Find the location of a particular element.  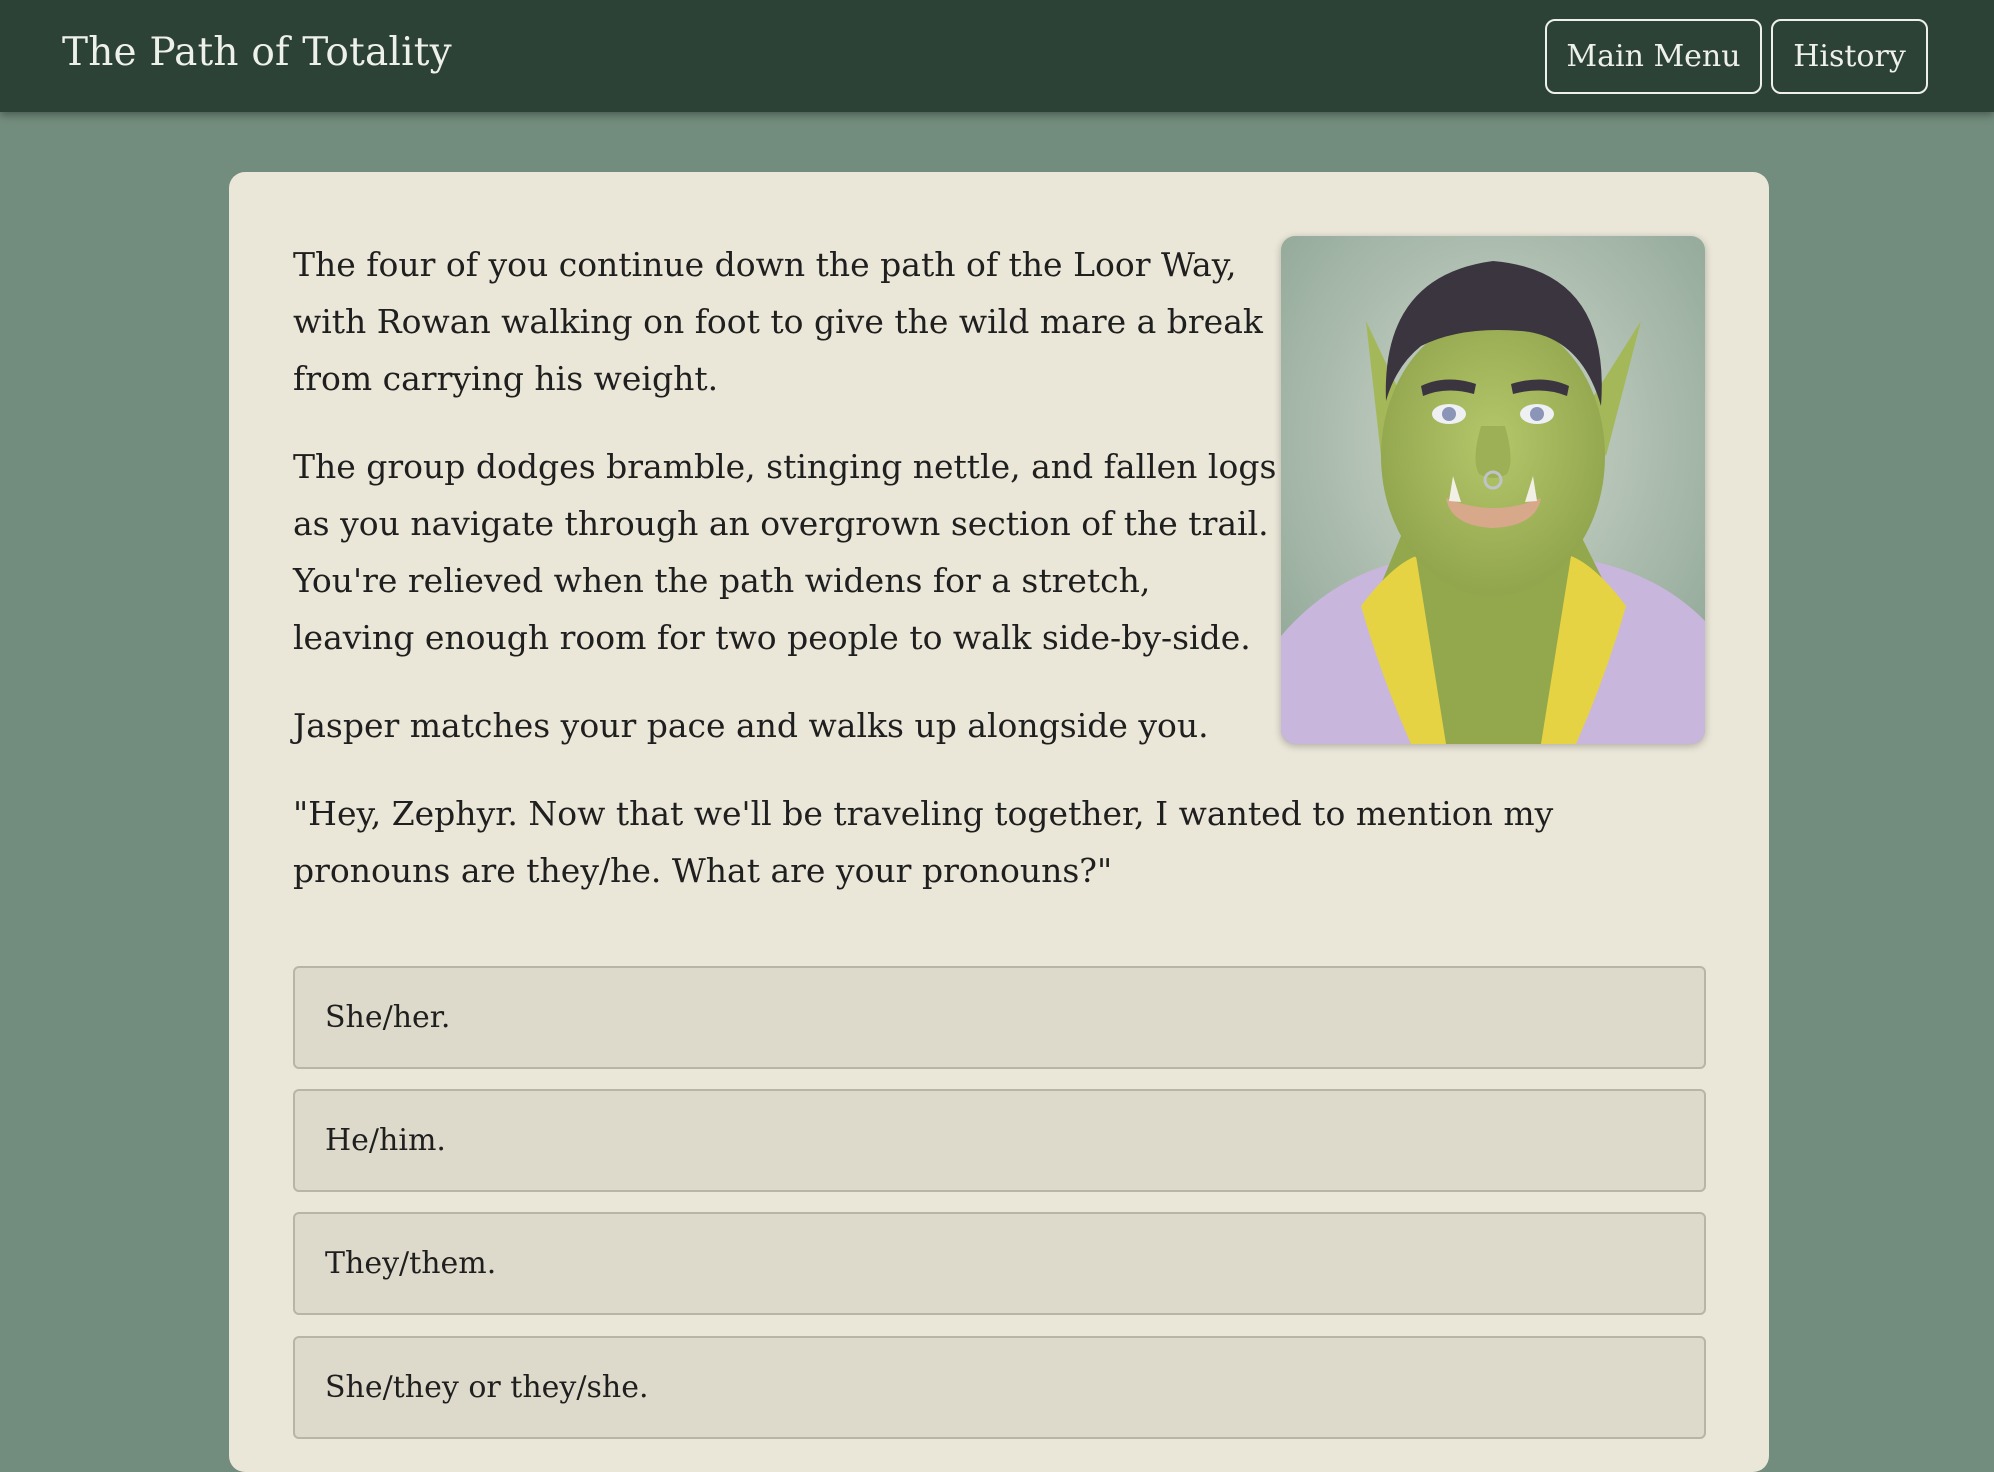

choice-she-they: She/they or they/she. is located at coordinates (999, 1387).